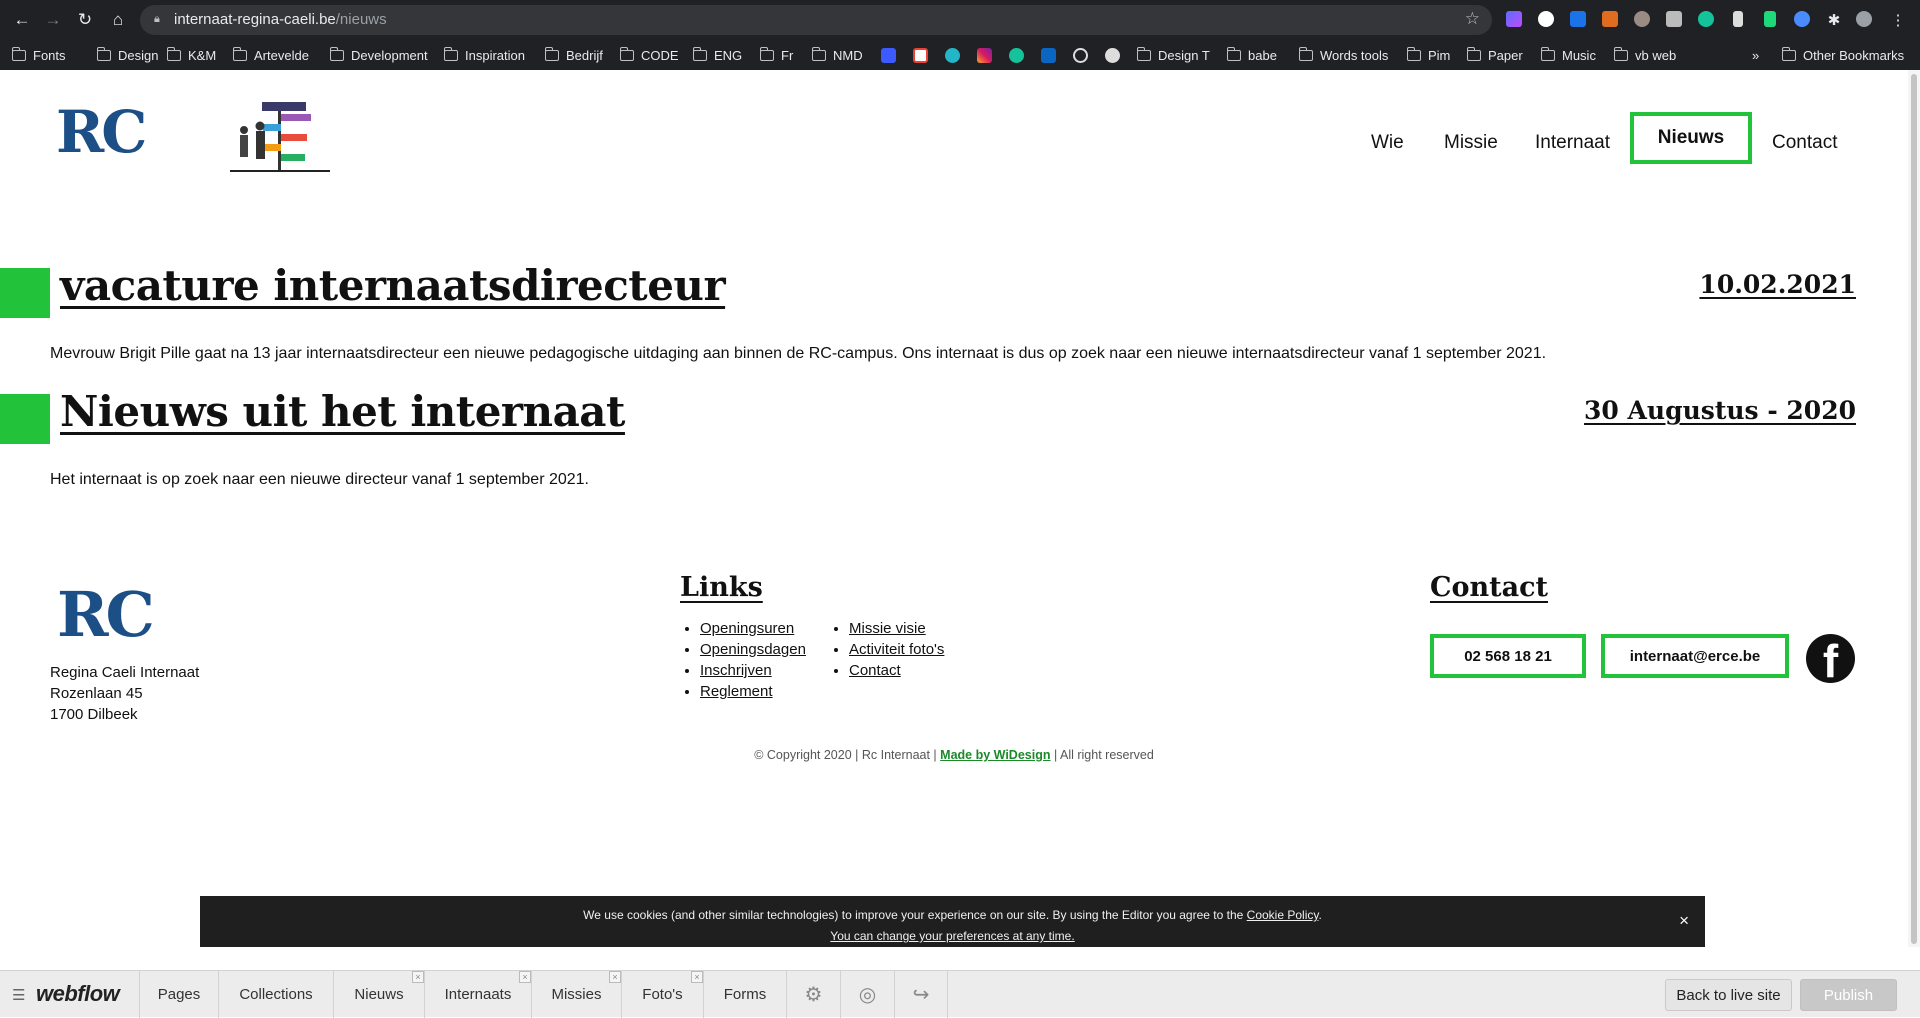 This screenshot has height=1018, width=1920. I want to click on footer-link: Contact, so click(875, 670).